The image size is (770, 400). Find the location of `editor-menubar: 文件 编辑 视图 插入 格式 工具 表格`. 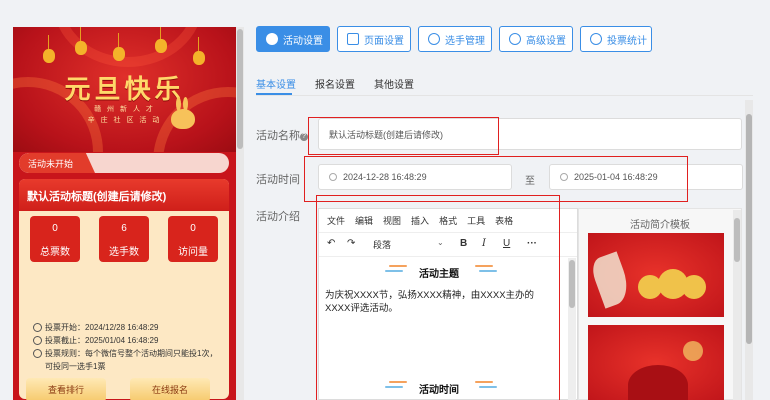

editor-menubar: 文件 编辑 视图 插入 格式 工具 表格 is located at coordinates (448, 221).